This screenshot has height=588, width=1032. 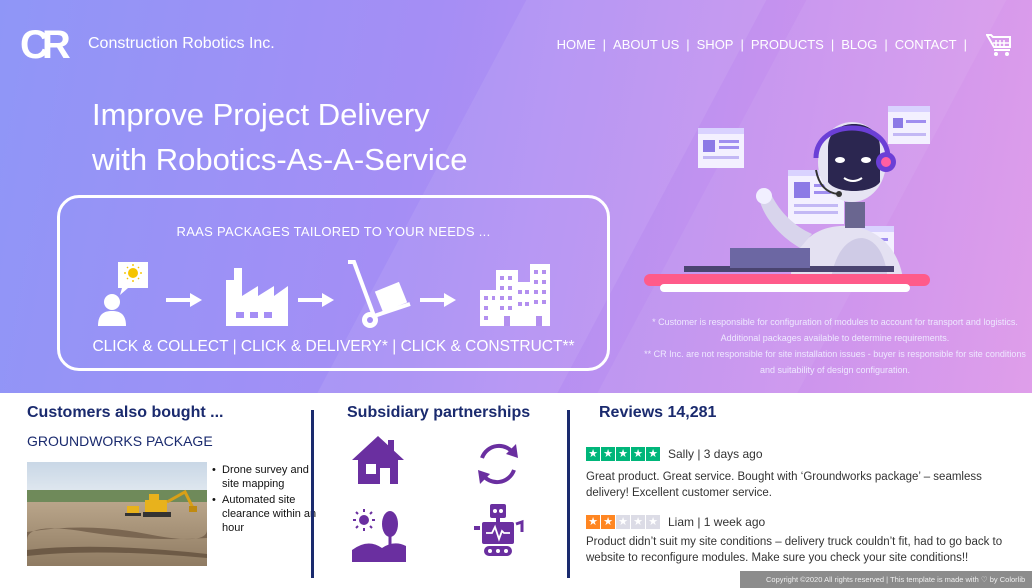 What do you see at coordinates (378, 534) in the screenshot?
I see `sun-tree-hills-icon` at bounding box center [378, 534].